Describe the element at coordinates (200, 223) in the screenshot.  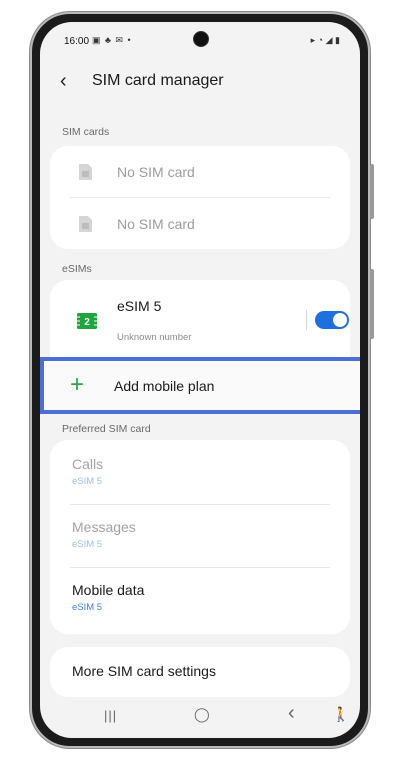
I see `sim-slot-2-row: No SIM card` at that location.